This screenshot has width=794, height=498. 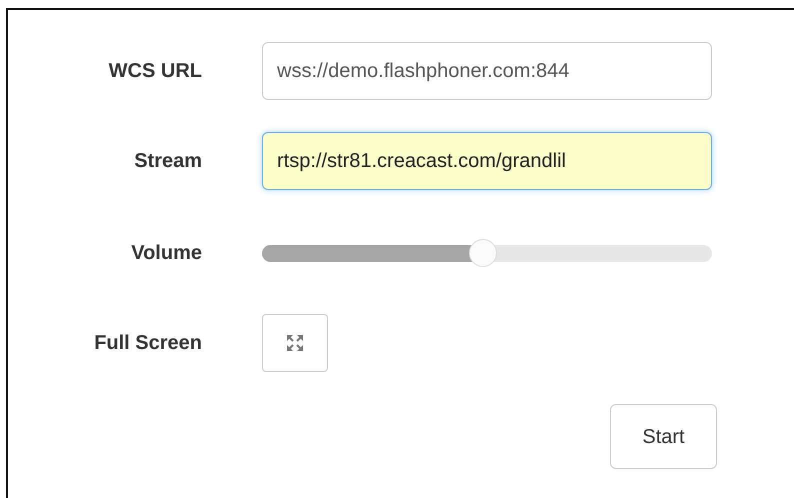 I want to click on start-button: Start, so click(x=663, y=436).